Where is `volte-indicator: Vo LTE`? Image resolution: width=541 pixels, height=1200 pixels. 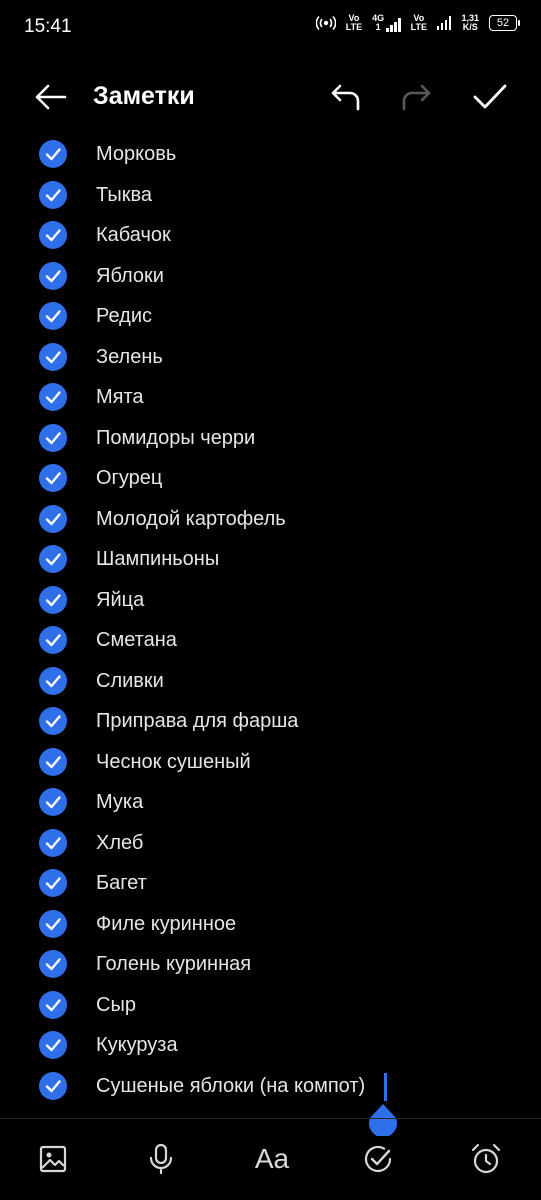
volte-indicator: Vo LTE is located at coordinates (354, 22).